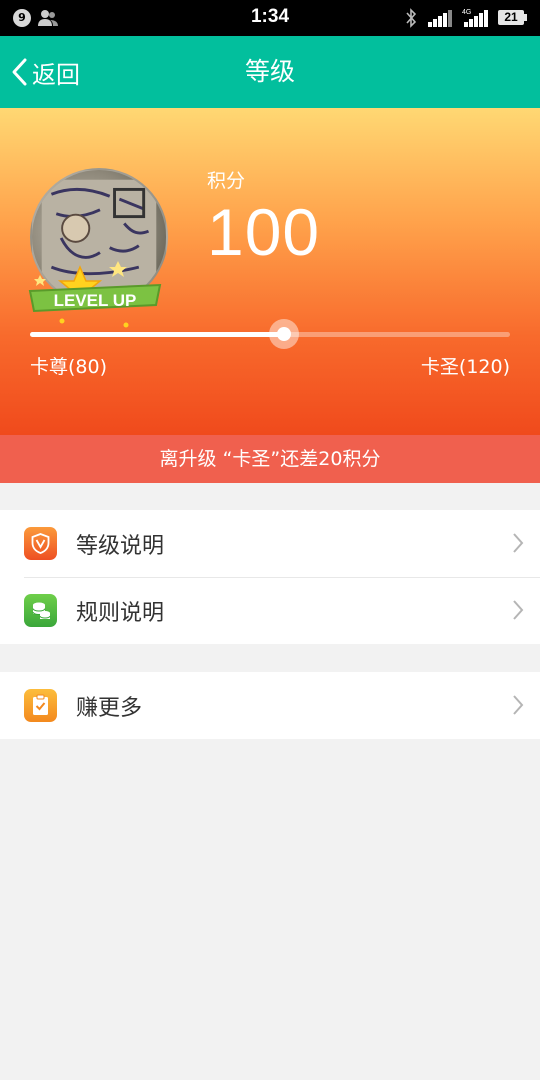 The image size is (540, 1080). I want to click on bluetooth-icon, so click(411, 18).